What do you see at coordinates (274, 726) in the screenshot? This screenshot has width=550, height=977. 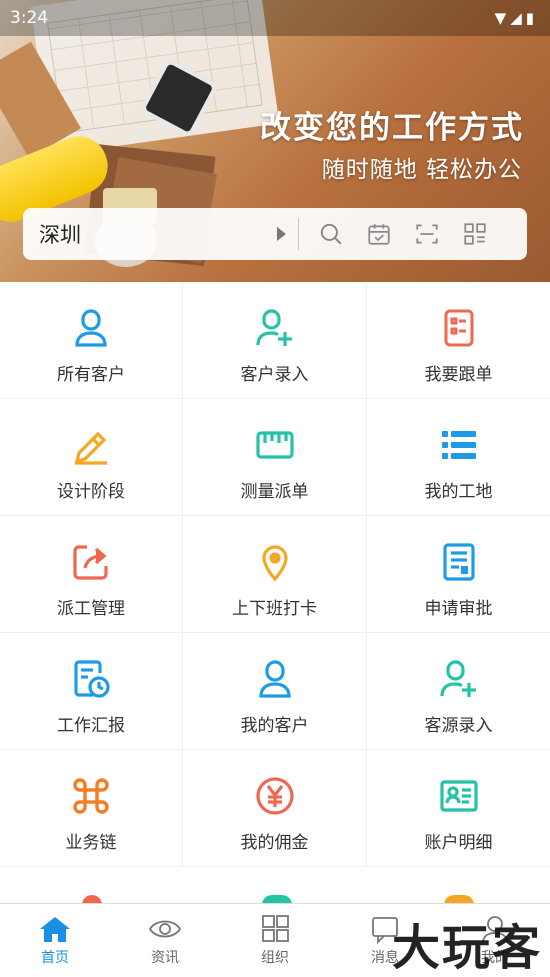 I see `grid-item-label: 我的客户` at bounding box center [274, 726].